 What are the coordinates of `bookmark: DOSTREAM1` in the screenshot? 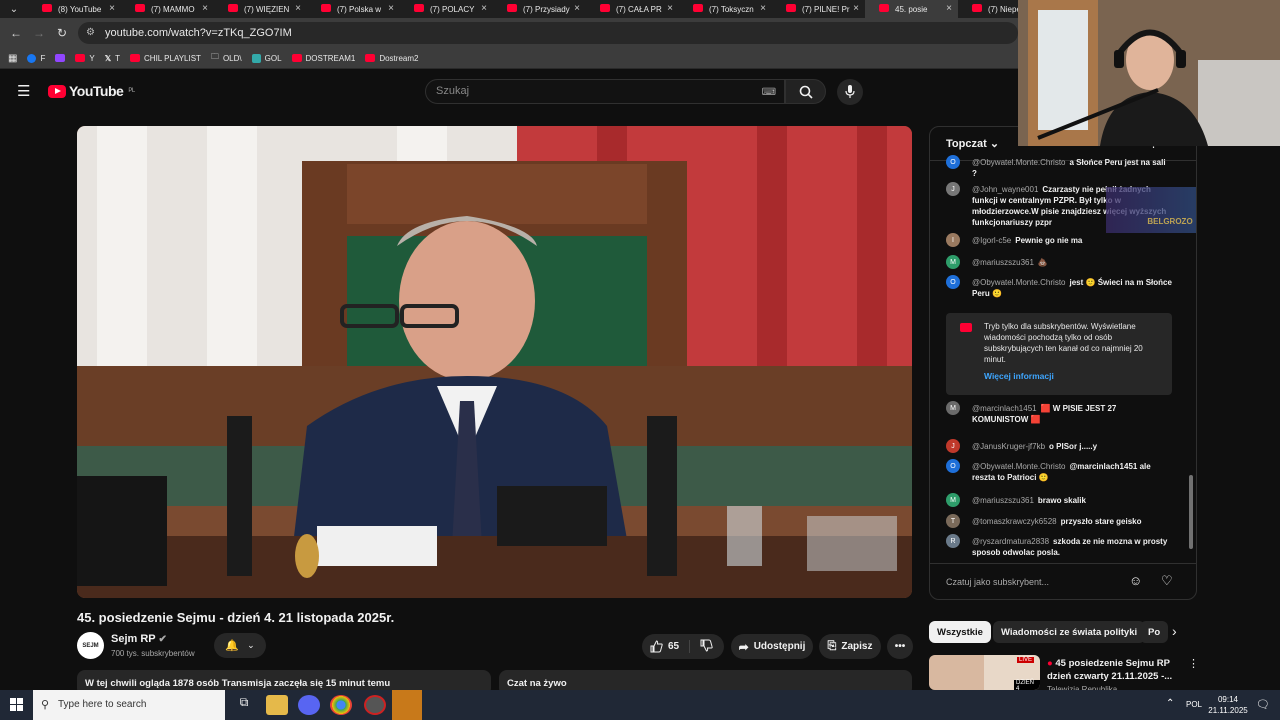 It's located at (323, 58).